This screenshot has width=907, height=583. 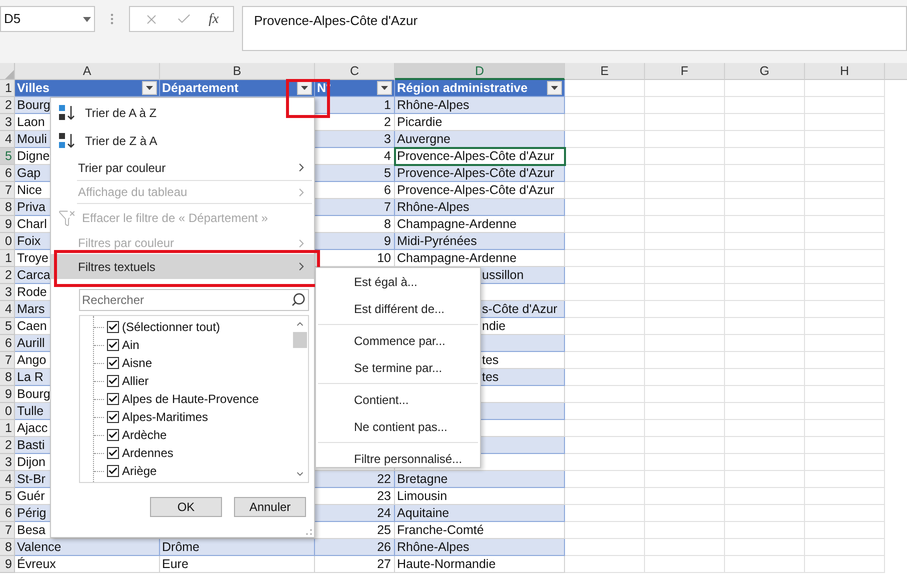 What do you see at coordinates (213, 19) in the screenshot?
I see `insert-function-button: fx` at bounding box center [213, 19].